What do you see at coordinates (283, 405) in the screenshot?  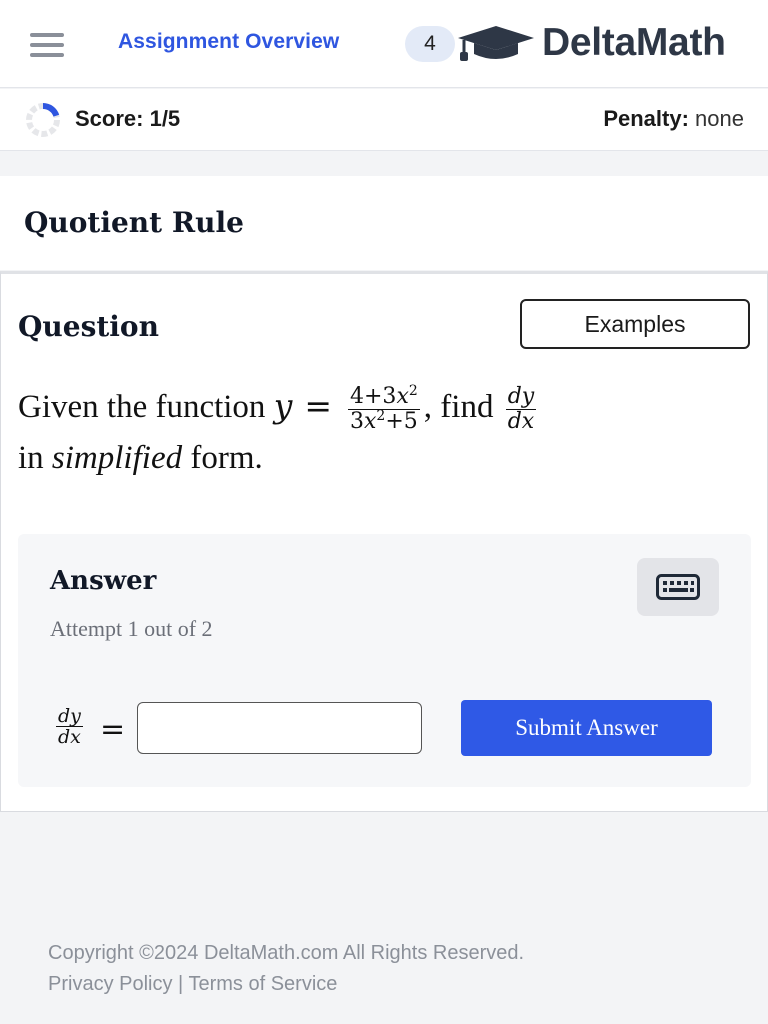 I see `function-variable: y` at bounding box center [283, 405].